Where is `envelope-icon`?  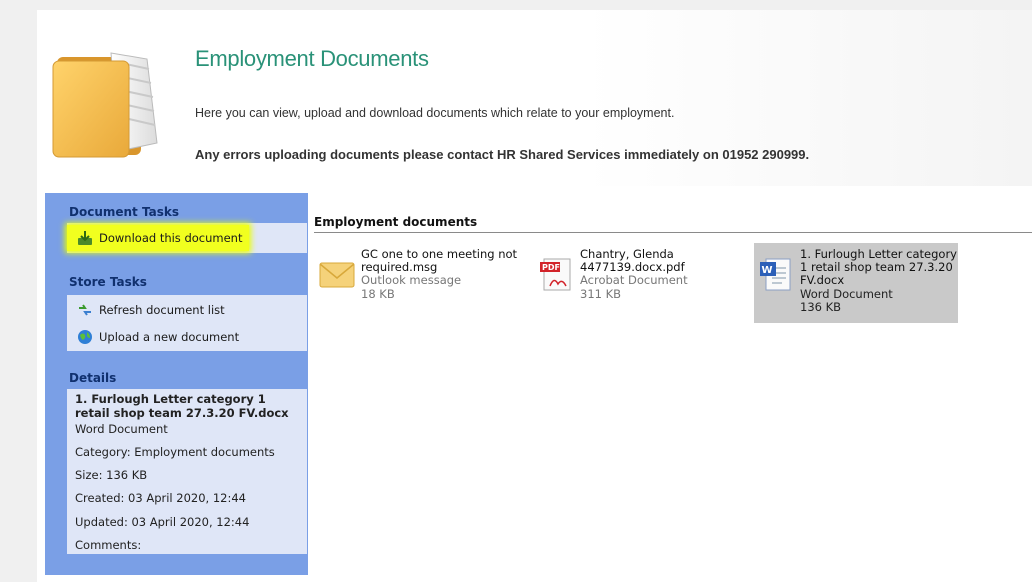 envelope-icon is located at coordinates (337, 275).